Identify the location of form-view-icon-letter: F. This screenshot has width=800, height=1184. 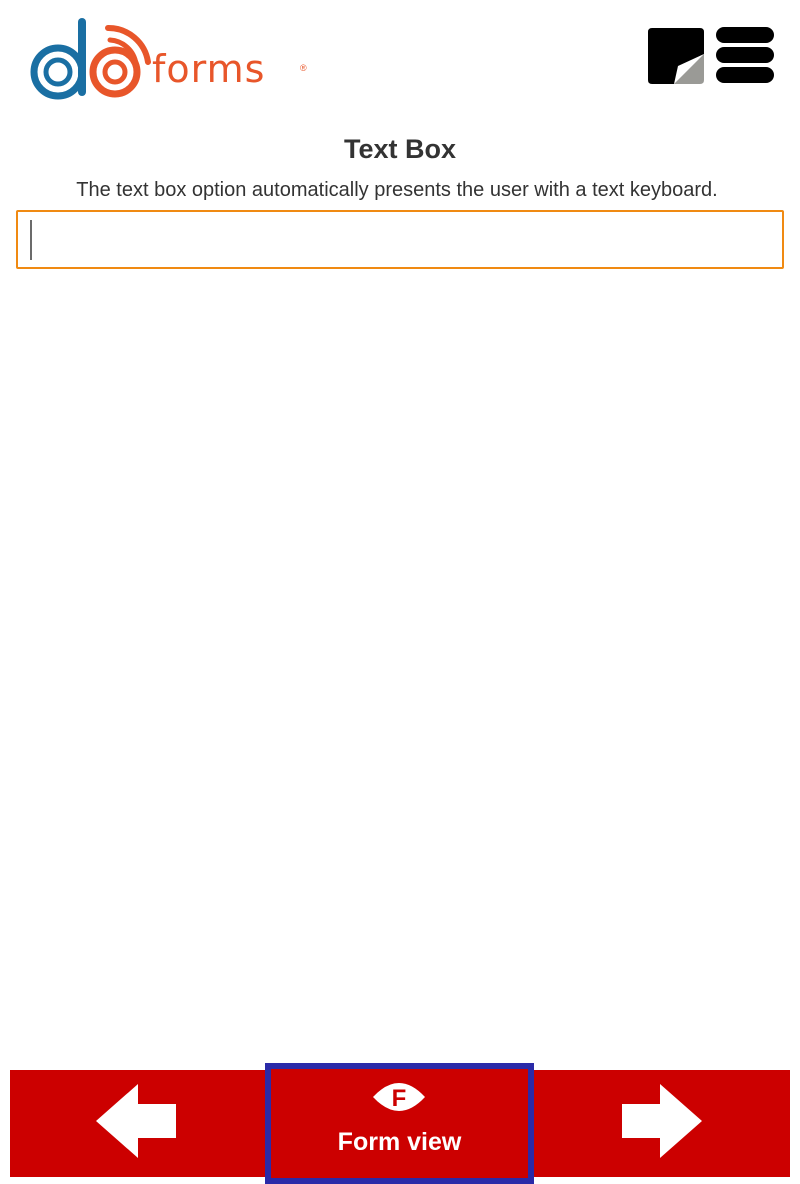
(399, 1098).